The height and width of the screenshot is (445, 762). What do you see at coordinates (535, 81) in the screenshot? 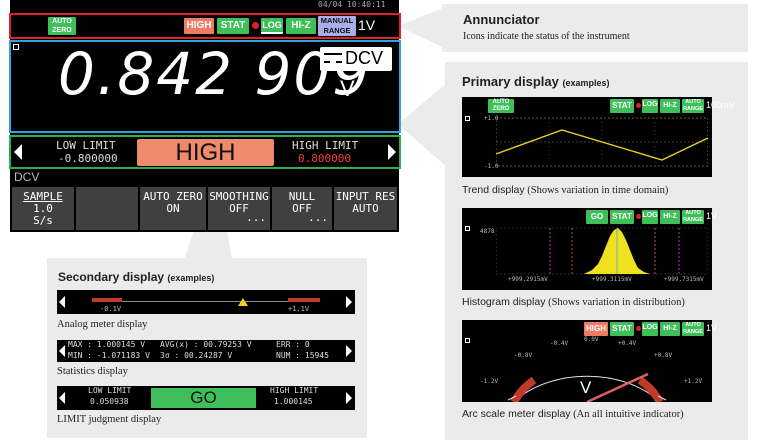
I see `primary-callout-title: Primary display (examples)` at bounding box center [535, 81].